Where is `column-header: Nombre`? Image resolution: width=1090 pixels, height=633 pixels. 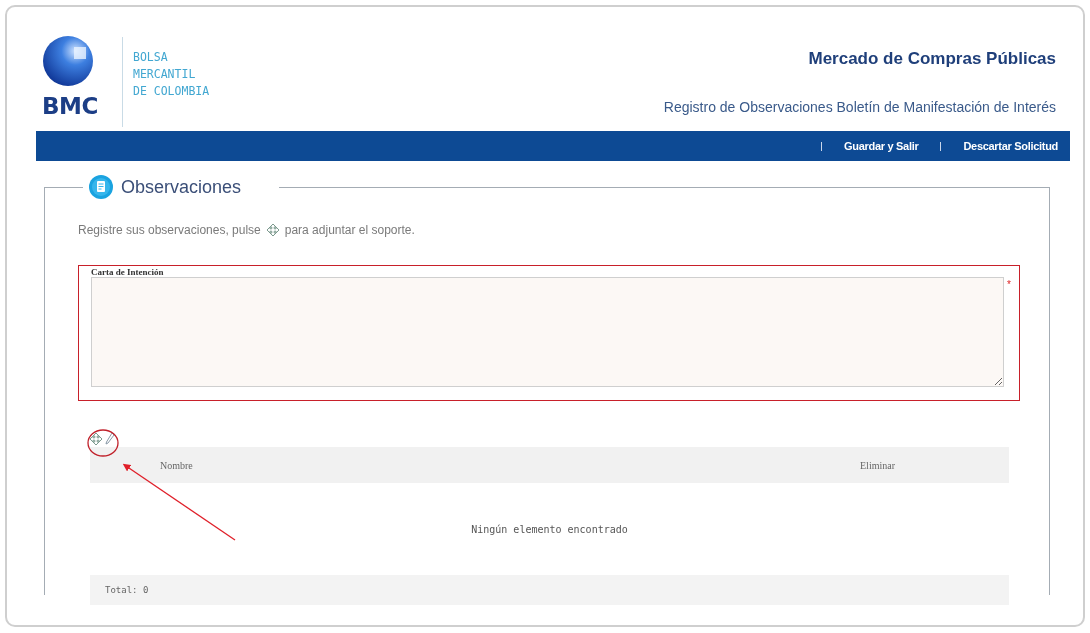
column-header: Nombre is located at coordinates (177, 465).